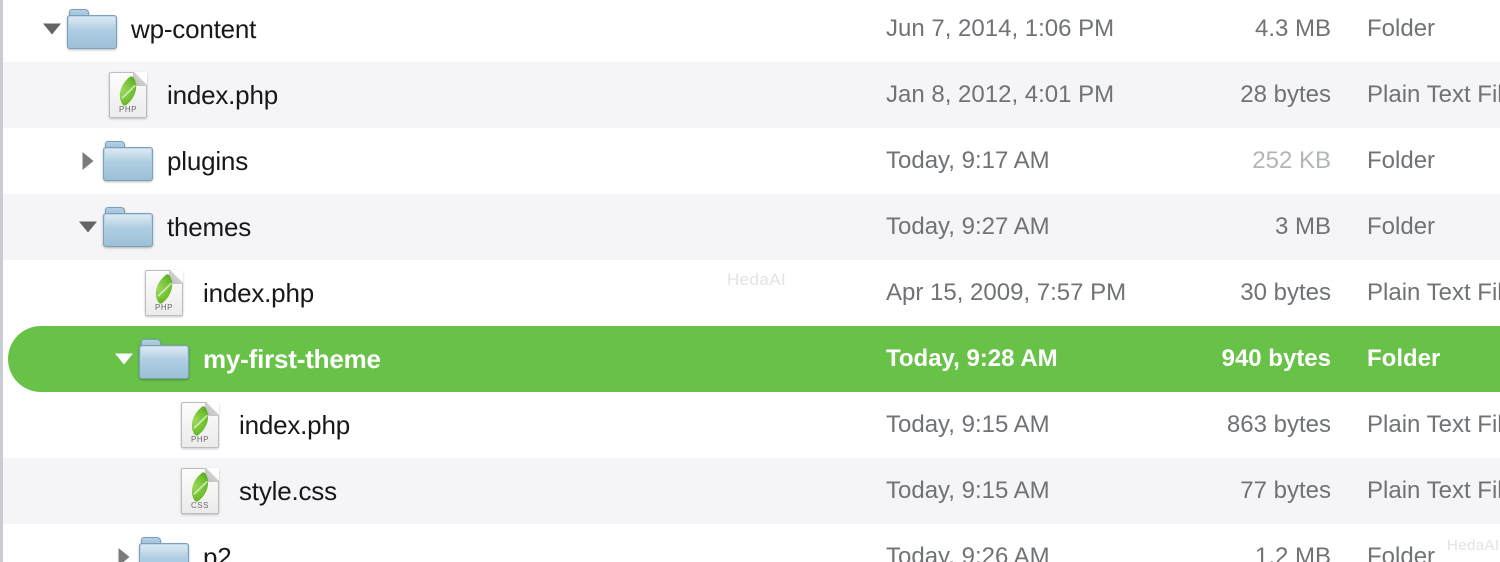 Image resolution: width=1500 pixels, height=562 pixels. What do you see at coordinates (751, 543) in the screenshot?
I see `table-row: p2 Today, 9:26 AM 1.2 MB Folder` at bounding box center [751, 543].